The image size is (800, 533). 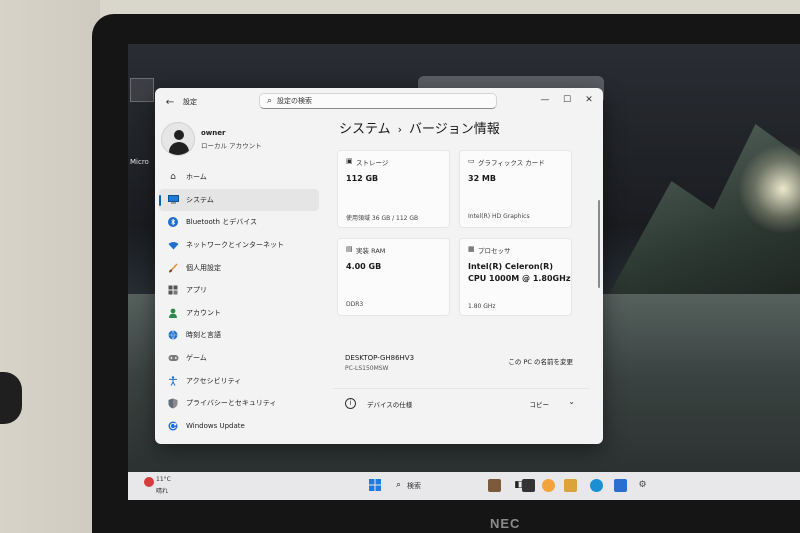 I want to click on sidebar-item-apps: アプリ, so click(x=239, y=290).